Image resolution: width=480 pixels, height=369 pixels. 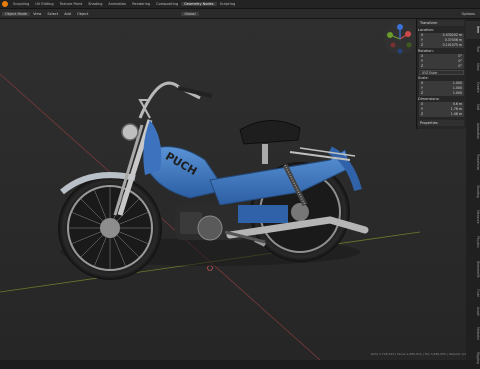 I want to click on workspace-tab: Animation, so click(x=117, y=4).